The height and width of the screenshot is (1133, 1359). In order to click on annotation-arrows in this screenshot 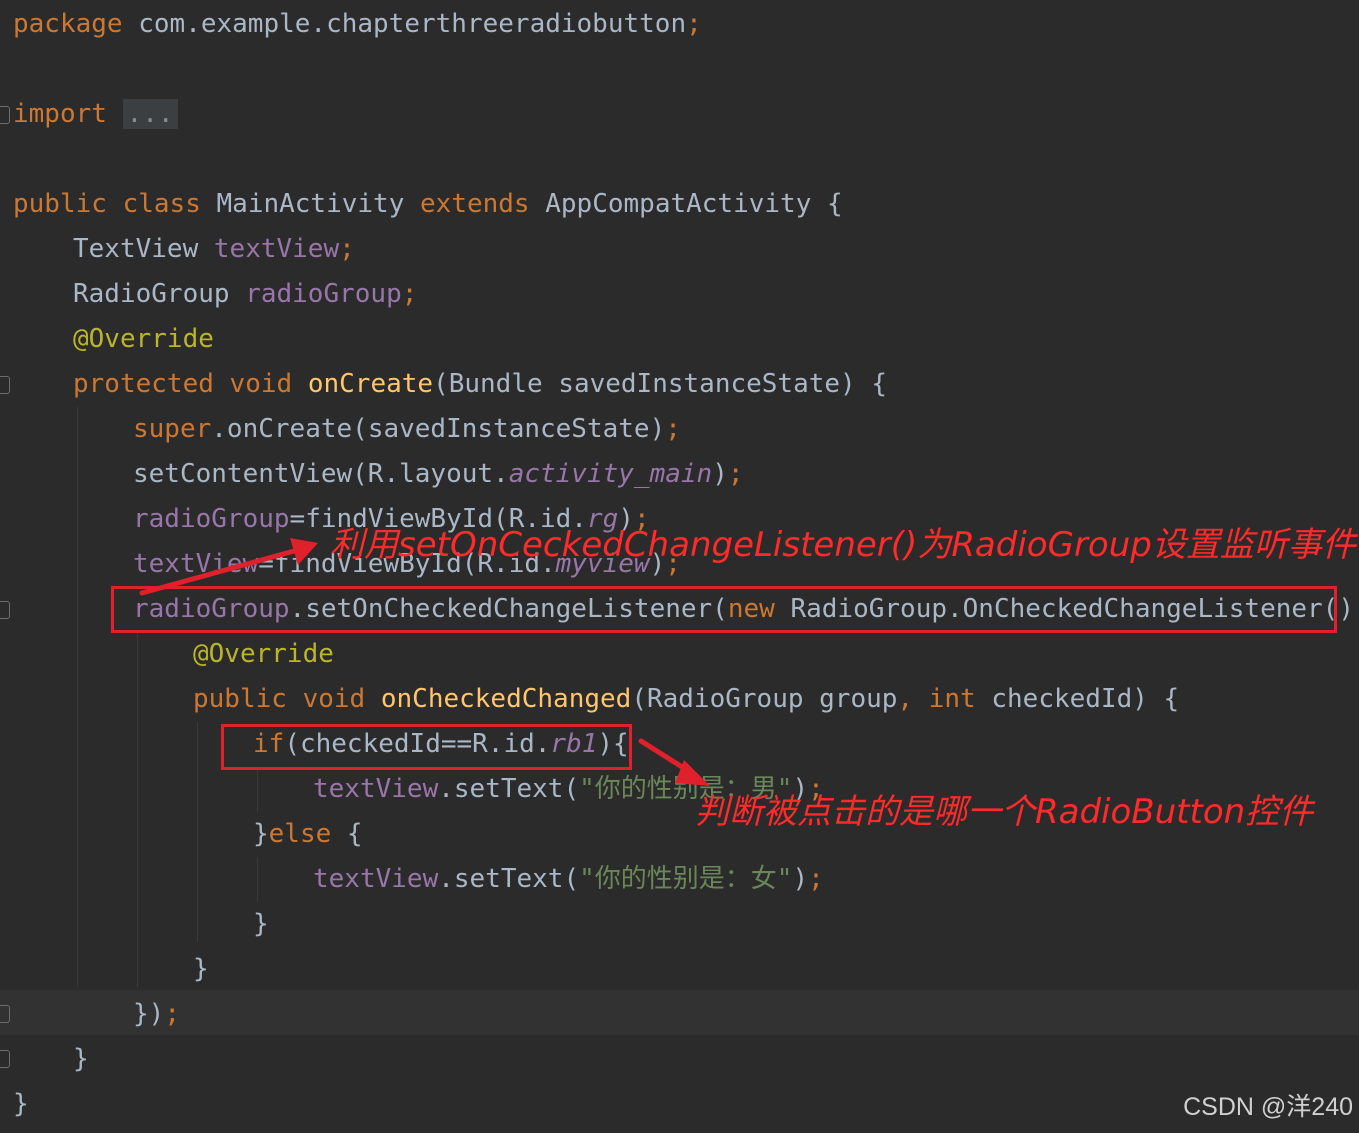, I will do `click(424, 662)`.